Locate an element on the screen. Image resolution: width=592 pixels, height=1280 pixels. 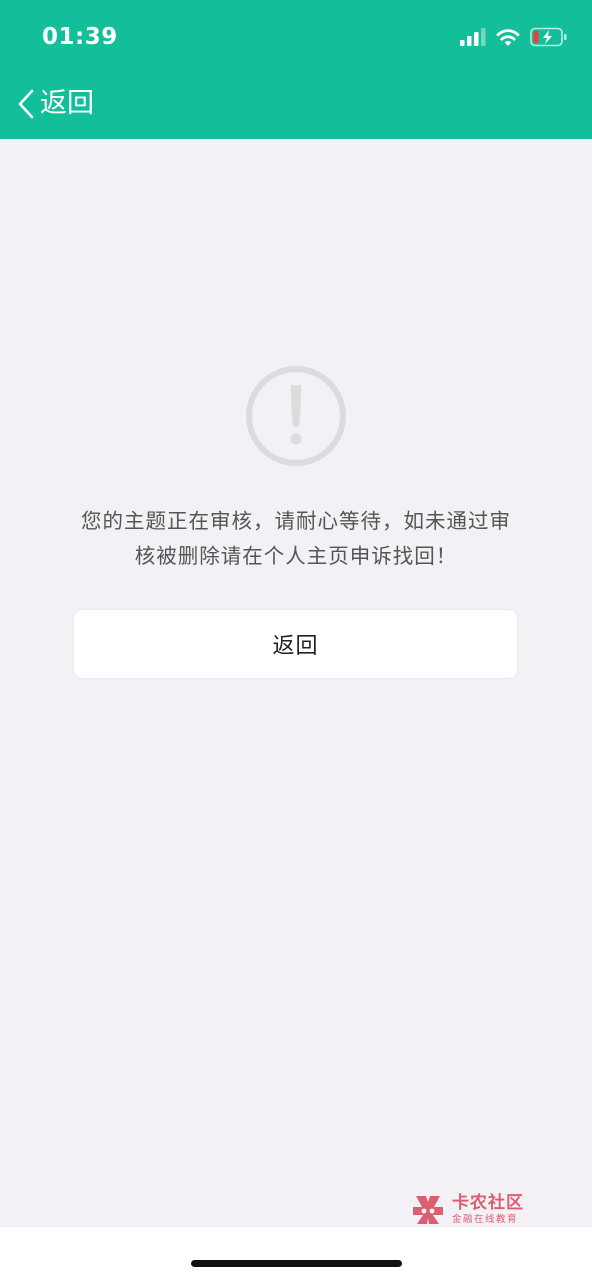
status-time: 01:39 is located at coordinates (80, 37).